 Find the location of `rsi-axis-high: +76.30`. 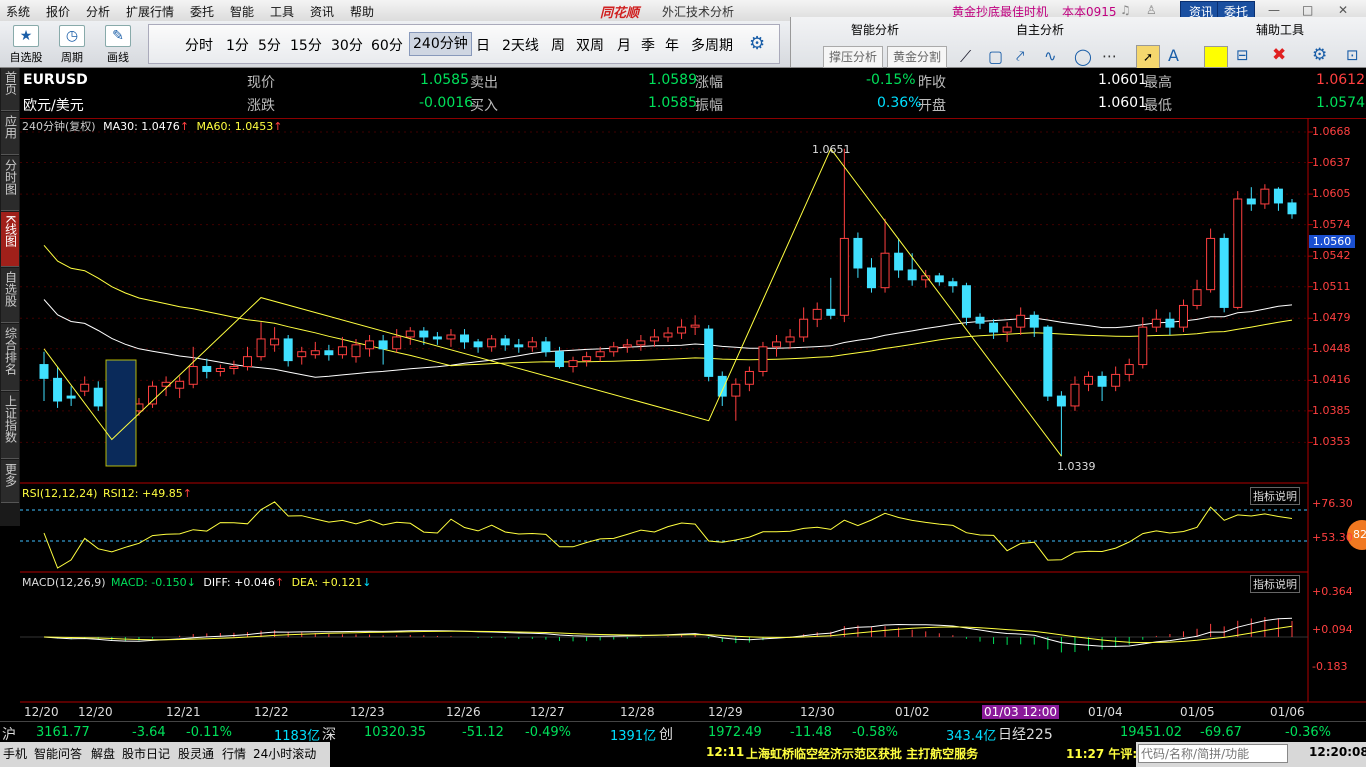

rsi-axis-high: +76.30 is located at coordinates (1332, 503).